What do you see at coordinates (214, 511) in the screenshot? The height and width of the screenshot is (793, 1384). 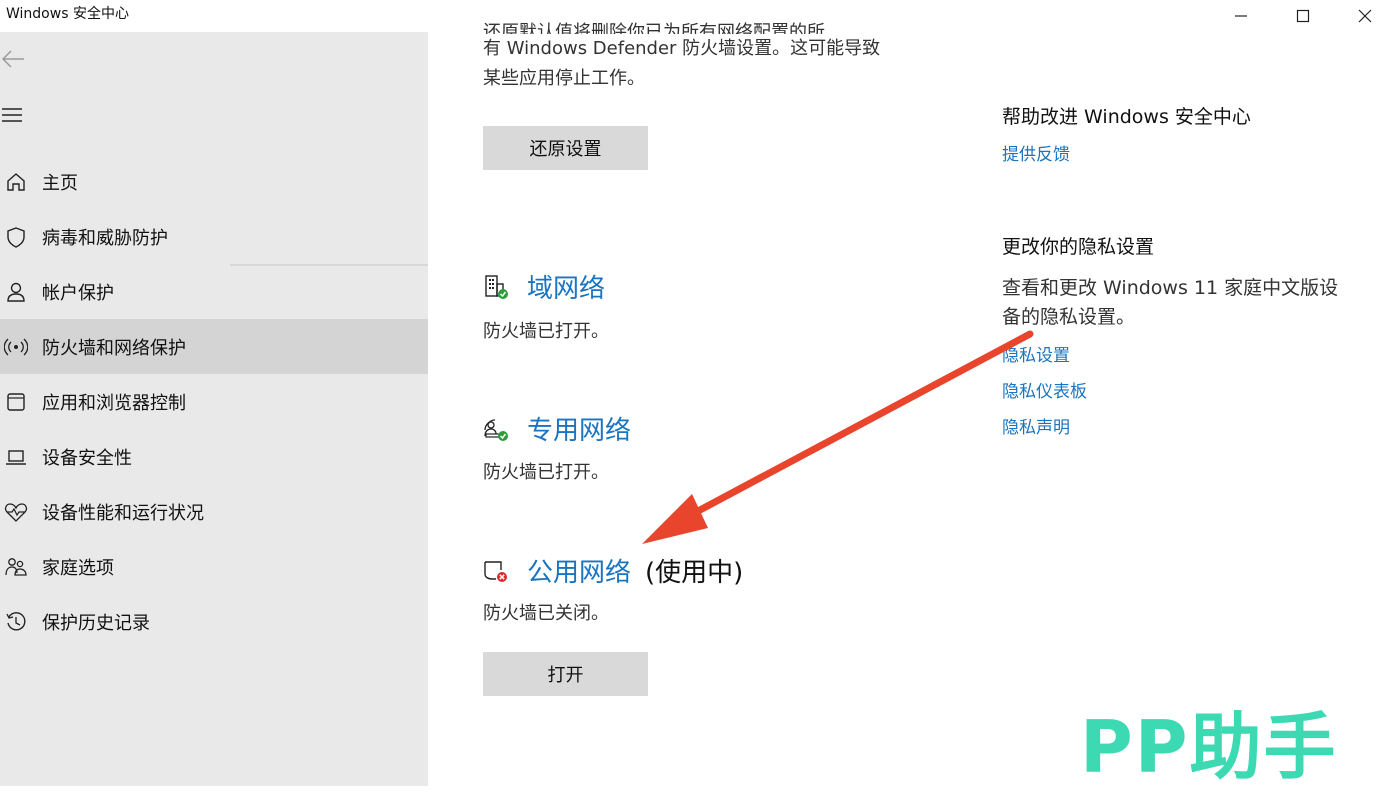 I see `sidebar-item-device-health: 设备性能和运行状况` at bounding box center [214, 511].